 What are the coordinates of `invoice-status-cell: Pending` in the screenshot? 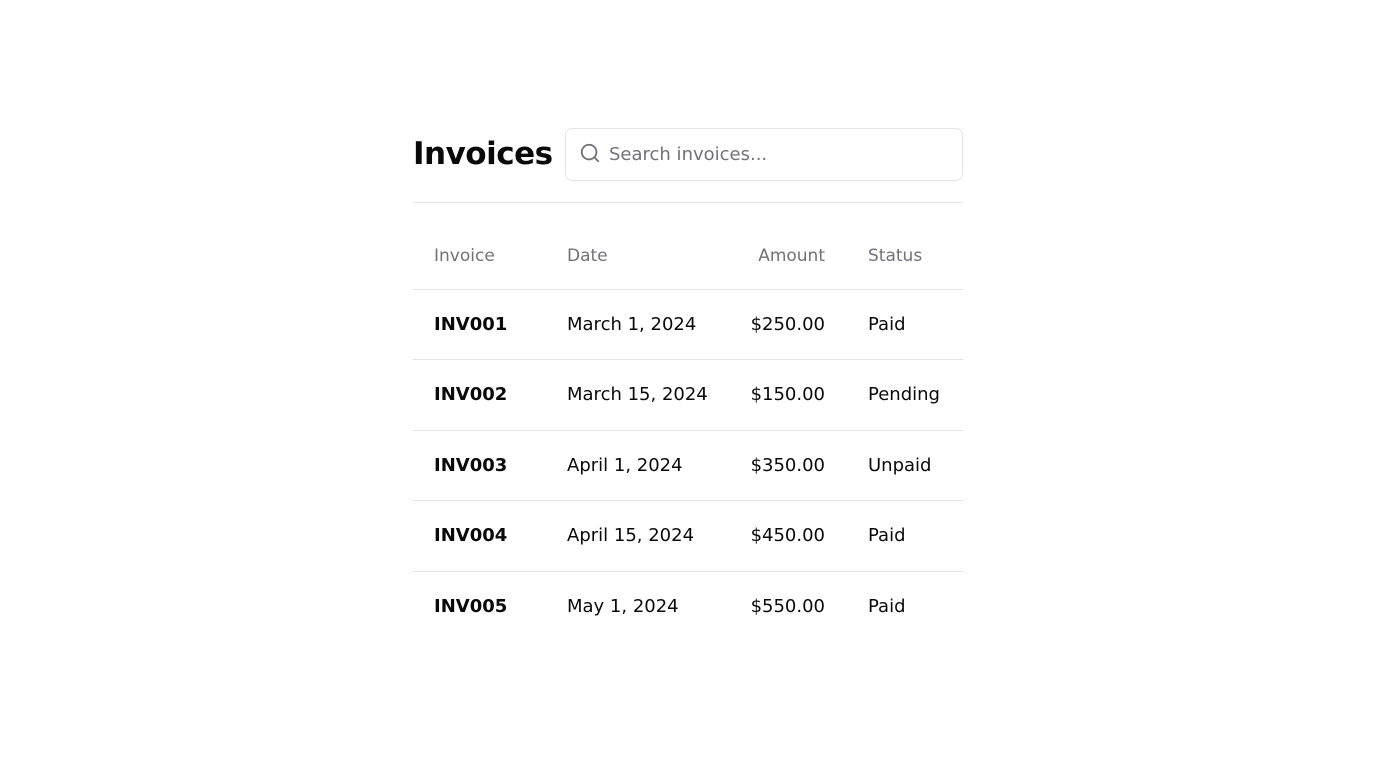 It's located at (904, 395).